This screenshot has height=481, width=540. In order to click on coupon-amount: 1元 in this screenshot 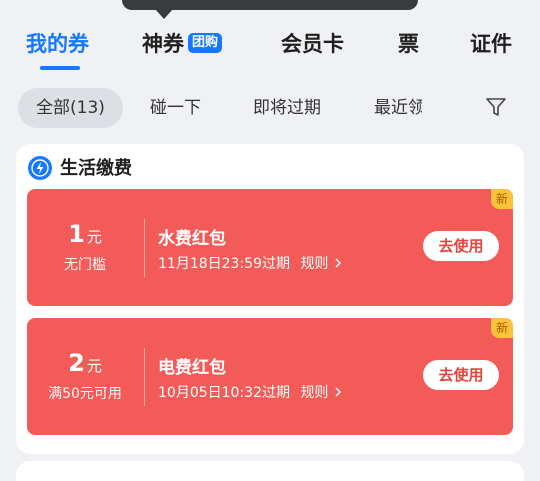, I will do `click(85, 235)`.